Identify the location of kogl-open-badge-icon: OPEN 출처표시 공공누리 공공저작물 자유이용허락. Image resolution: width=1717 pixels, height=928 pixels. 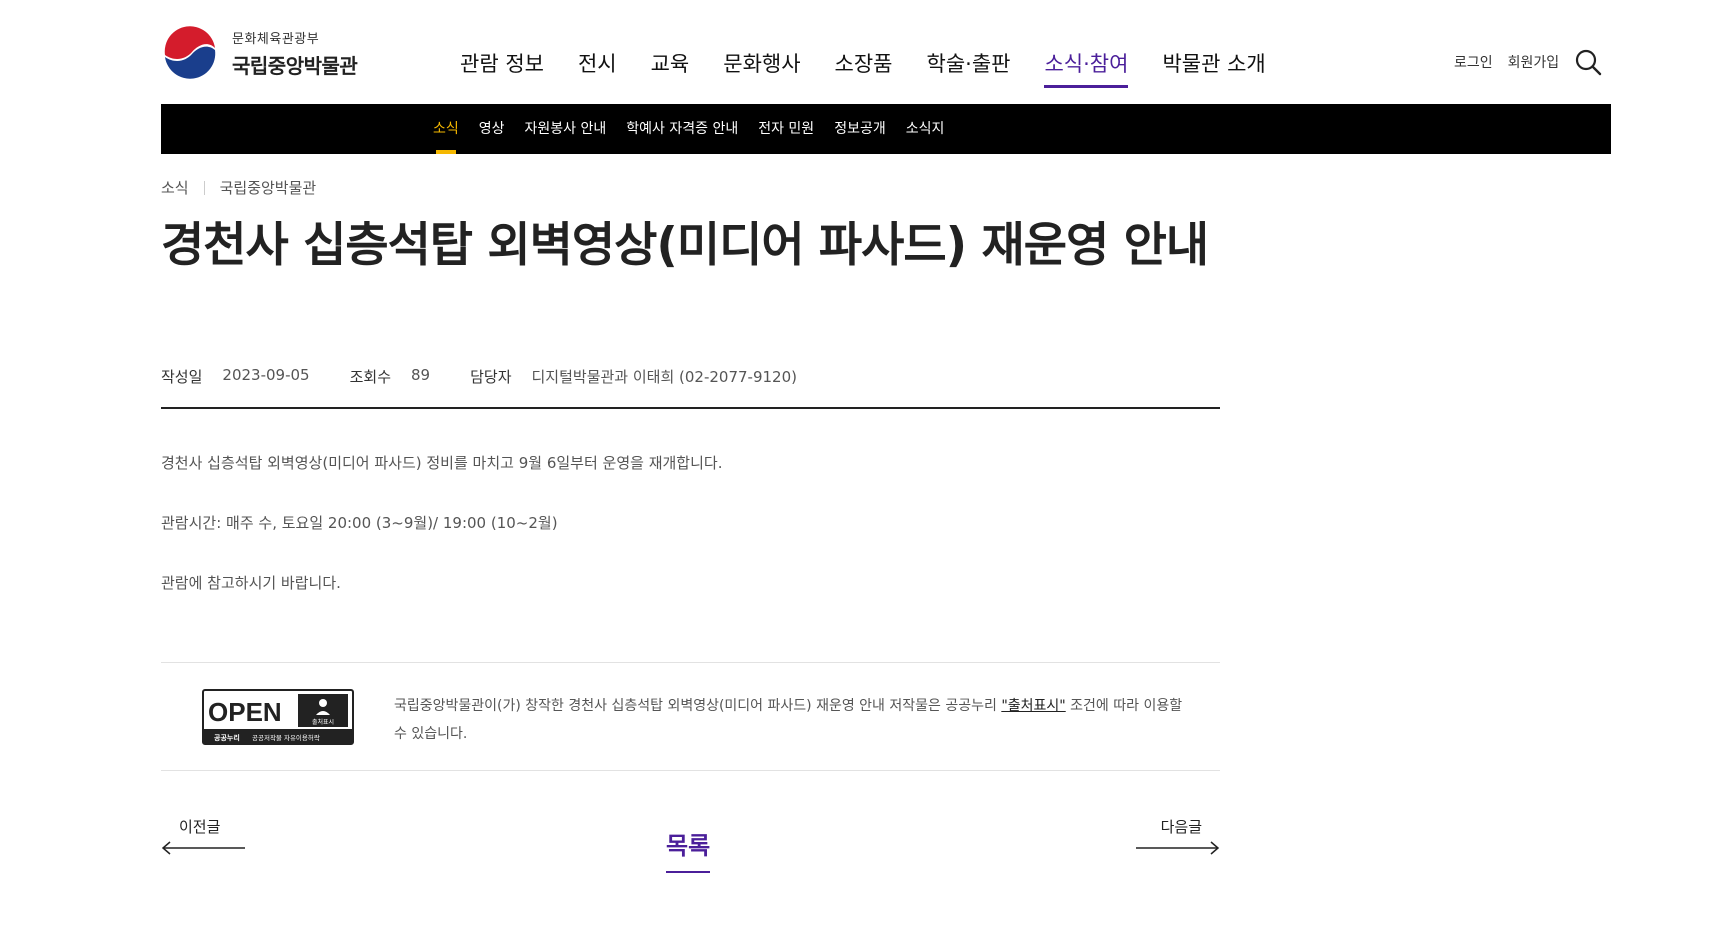
(278, 717).